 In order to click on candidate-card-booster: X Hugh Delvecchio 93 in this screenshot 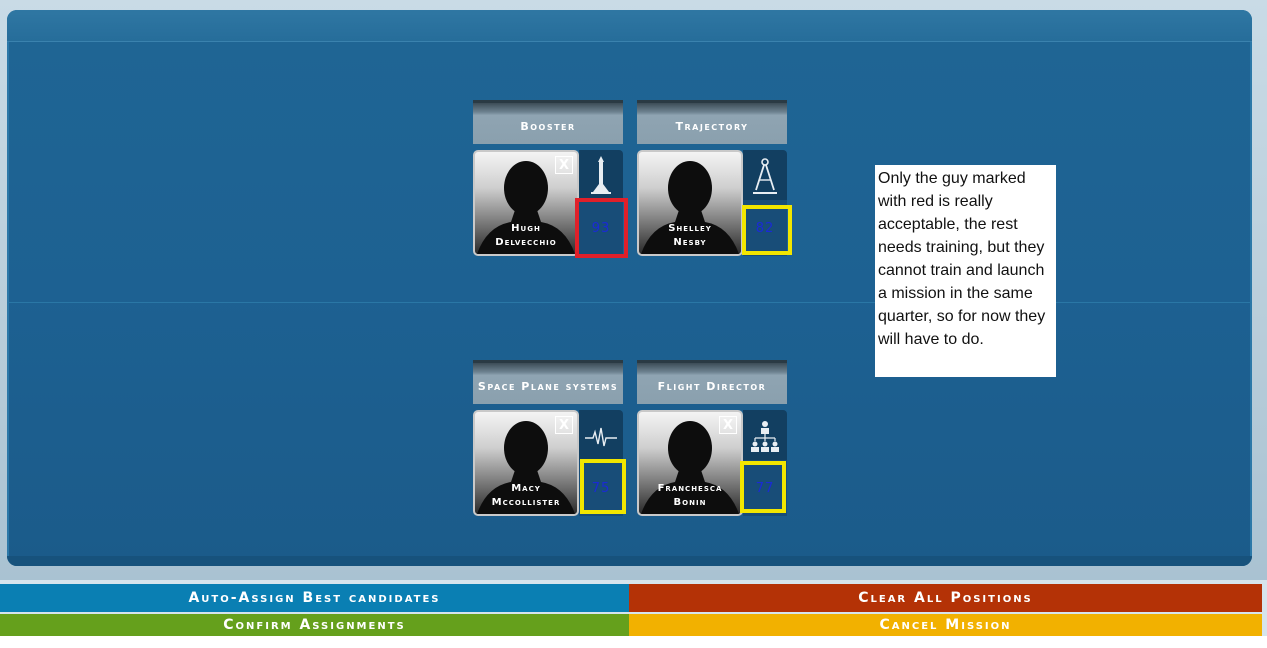, I will do `click(548, 204)`.